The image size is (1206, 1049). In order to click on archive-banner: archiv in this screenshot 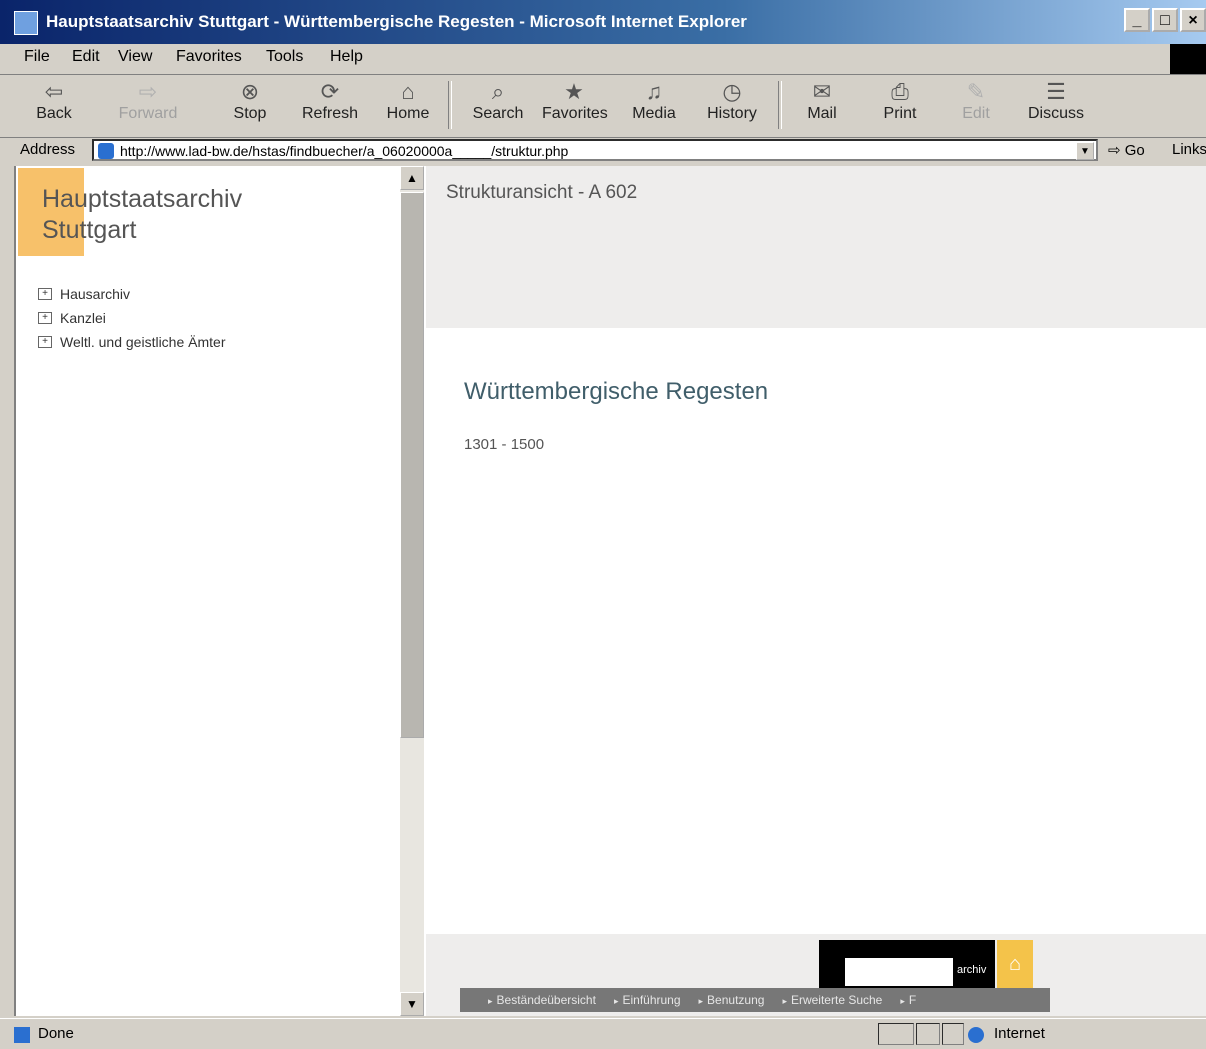, I will do `click(907, 964)`.